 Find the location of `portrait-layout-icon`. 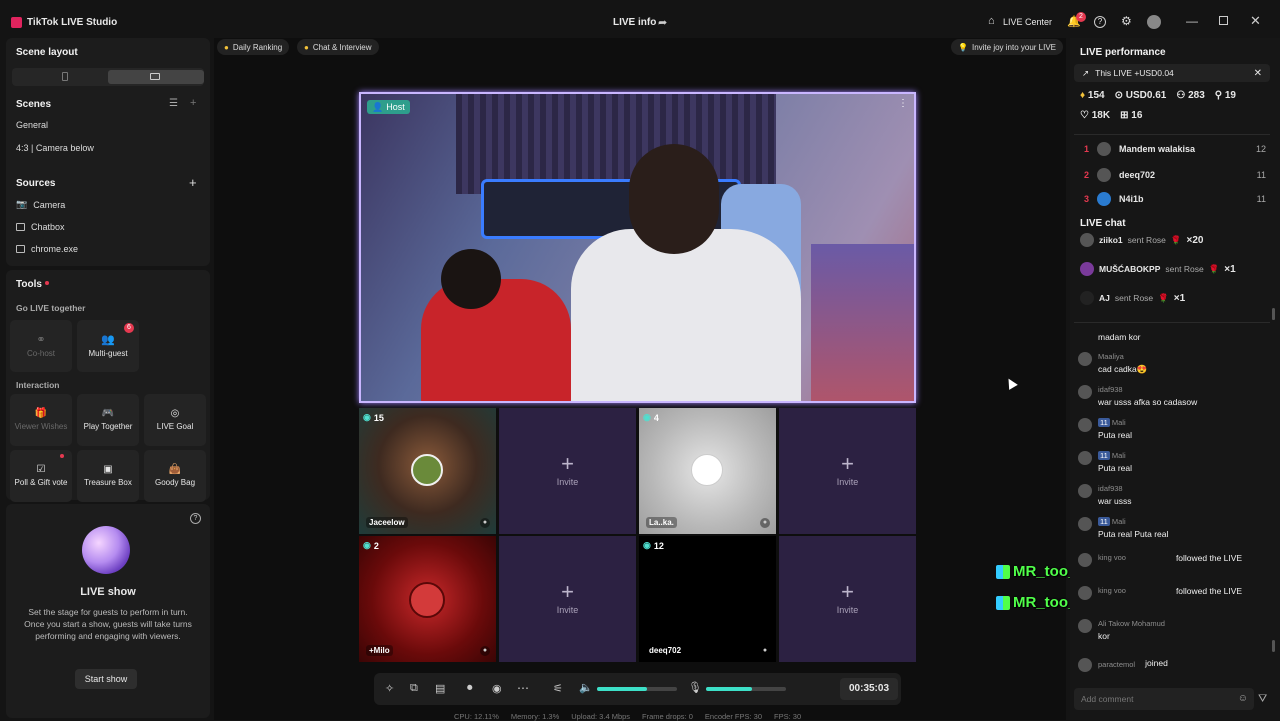

portrait-layout-icon is located at coordinates (65, 76).